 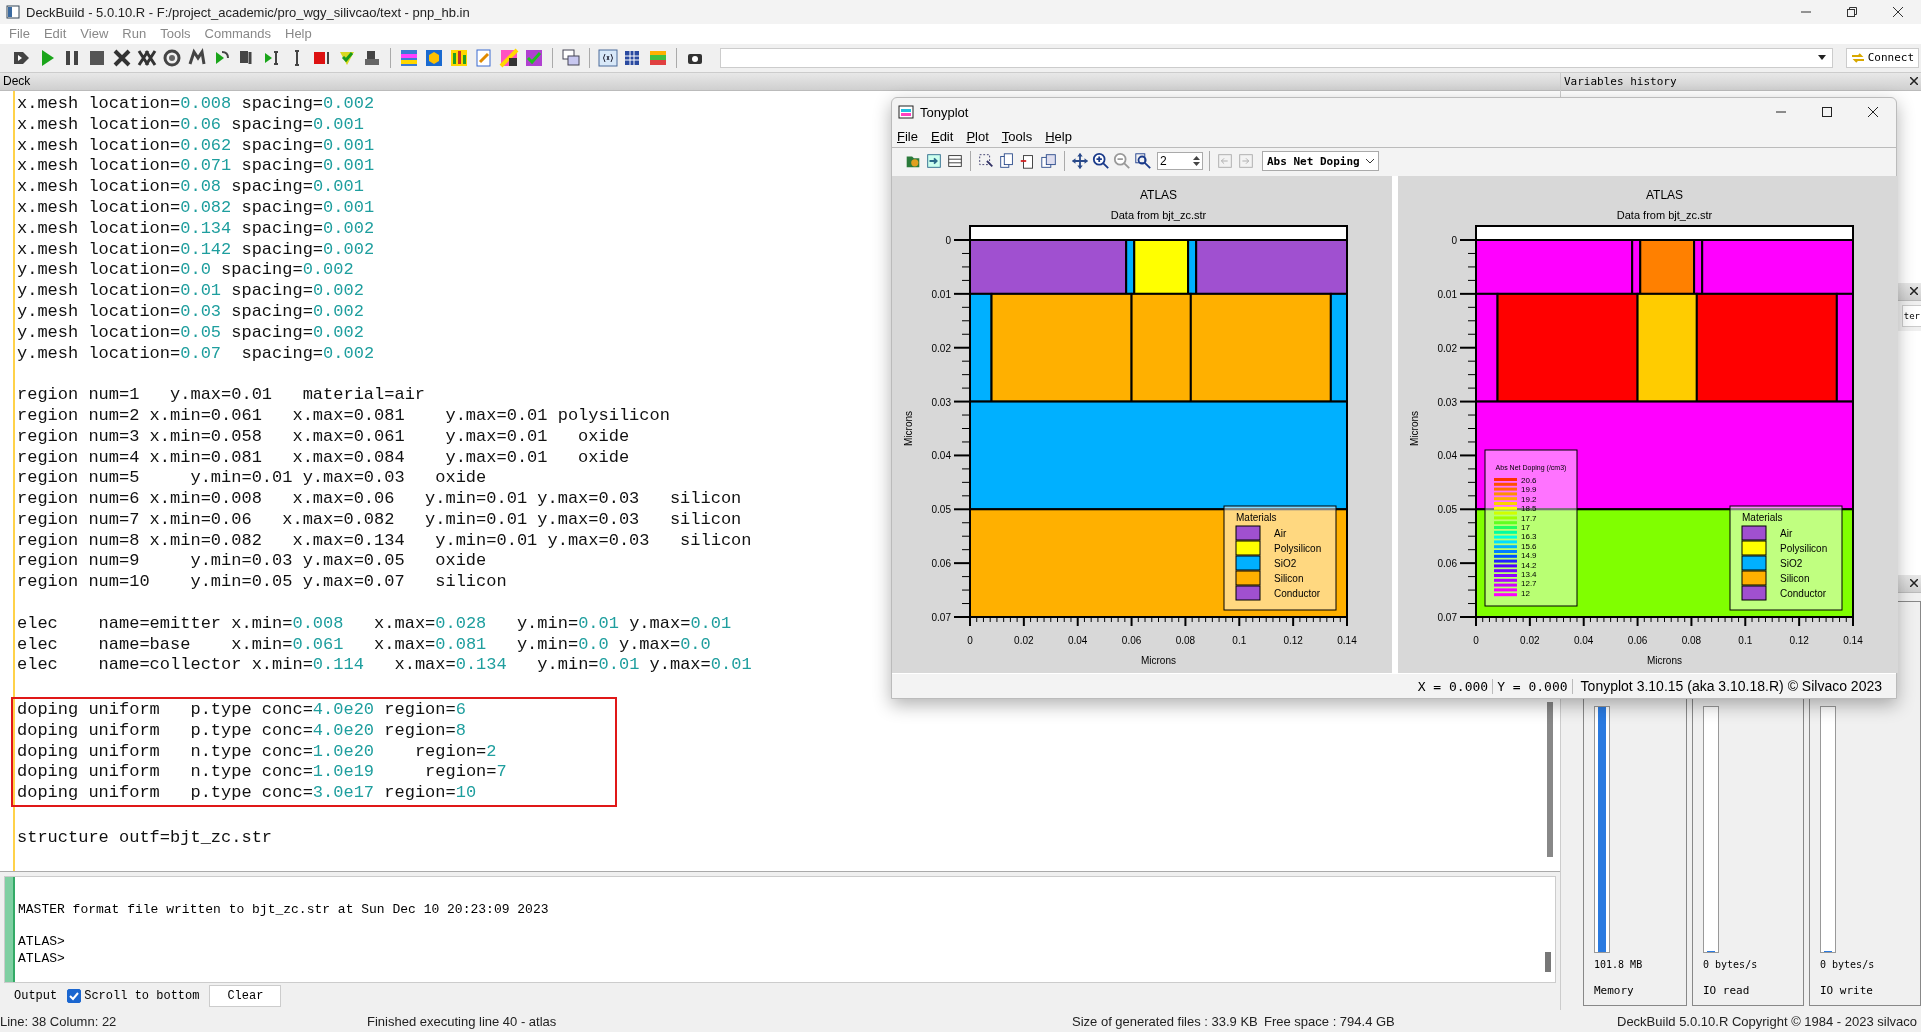 I want to click on code-line: x.mesh location=0.082 spacing=0.001, so click(x=196, y=208).